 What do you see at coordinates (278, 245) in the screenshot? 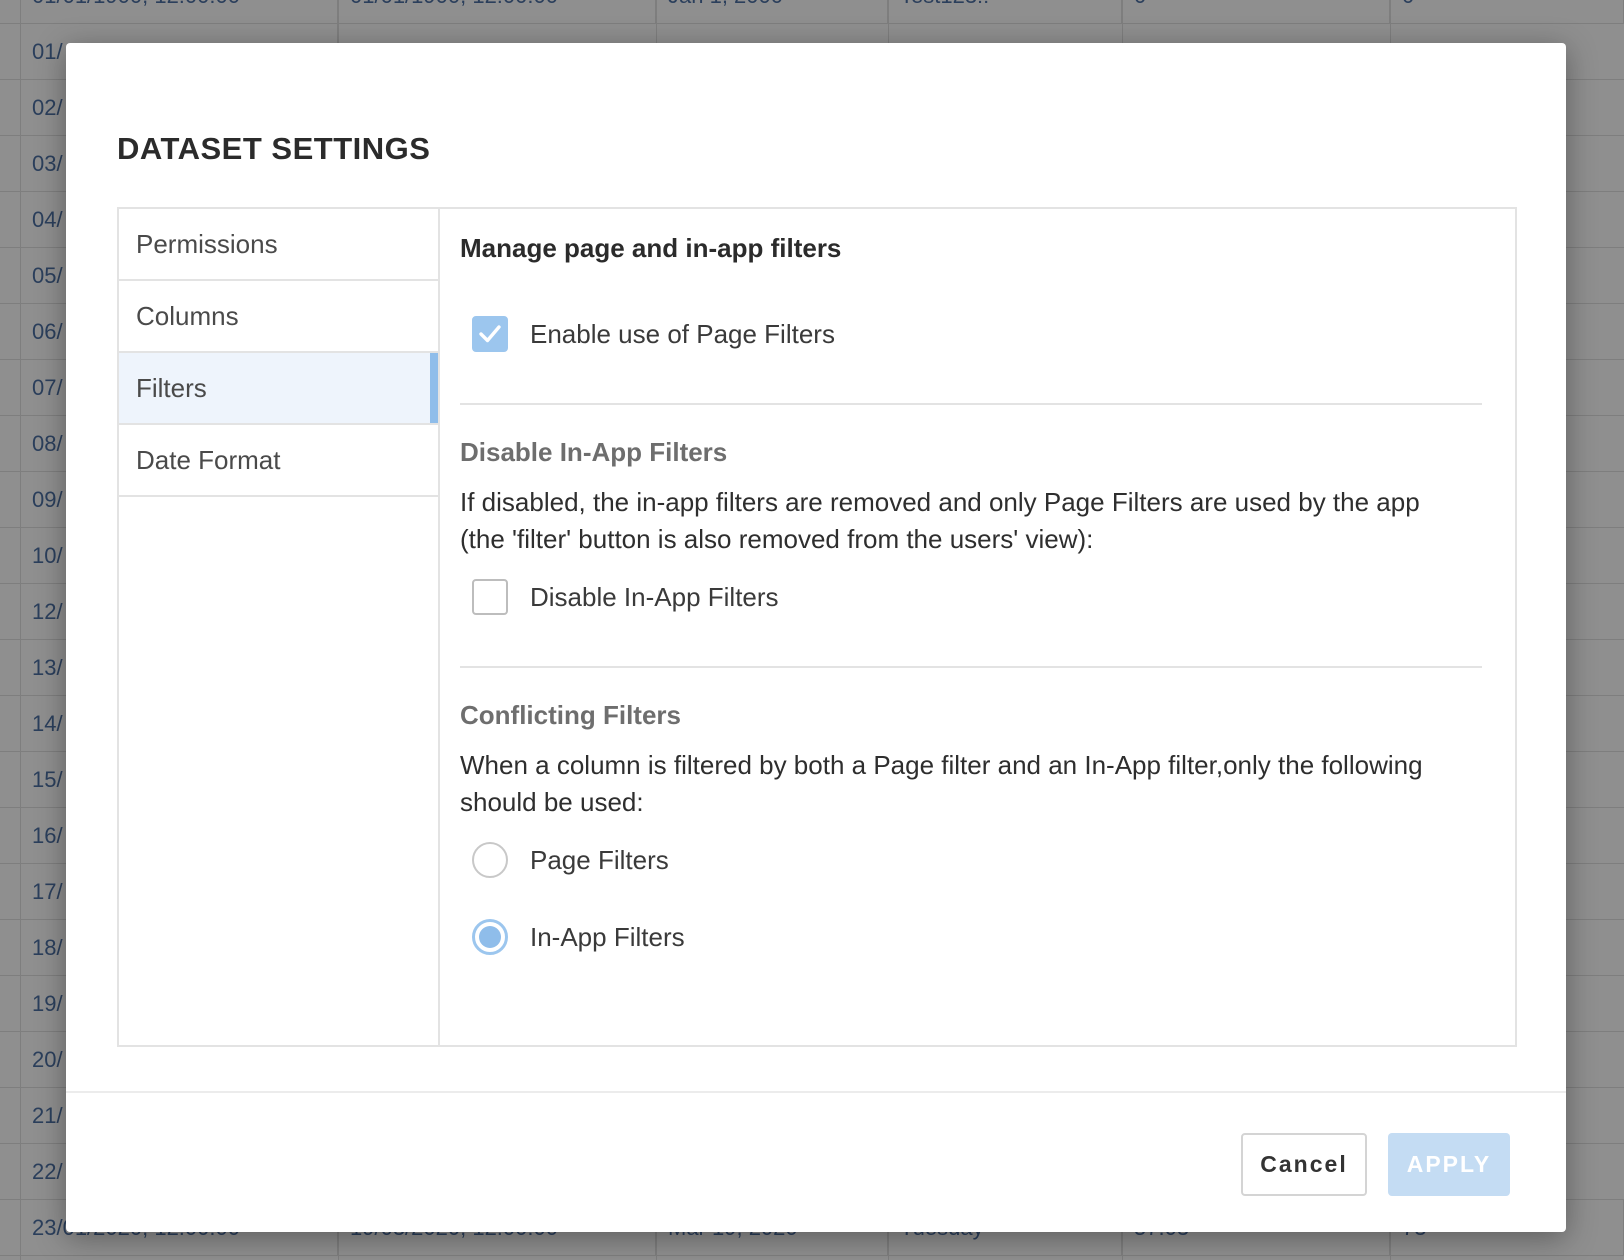
I see `nav-item-permissions: Permissions` at bounding box center [278, 245].